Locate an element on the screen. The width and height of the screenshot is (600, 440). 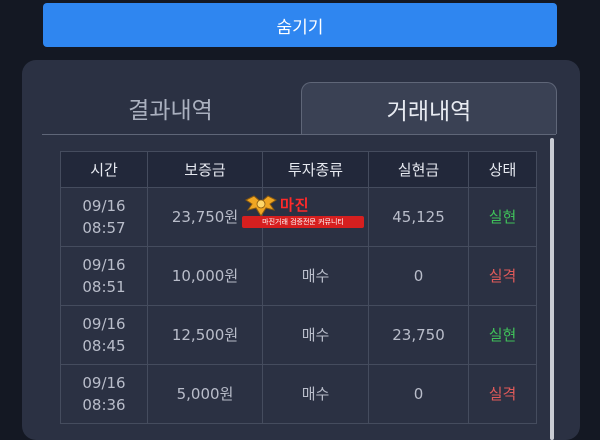
hide-button: 숨기기 is located at coordinates (300, 25).